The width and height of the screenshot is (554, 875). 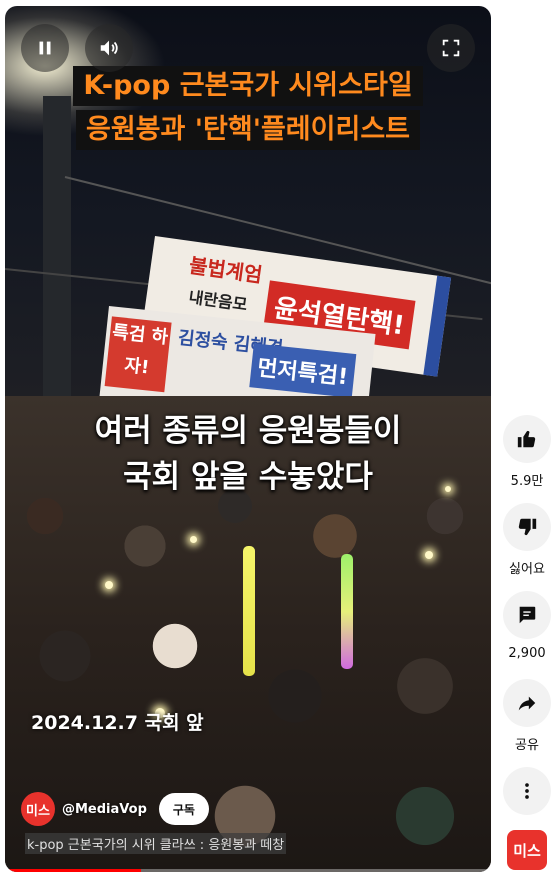 I want to click on share-arrow-icon, so click(x=527, y=703).